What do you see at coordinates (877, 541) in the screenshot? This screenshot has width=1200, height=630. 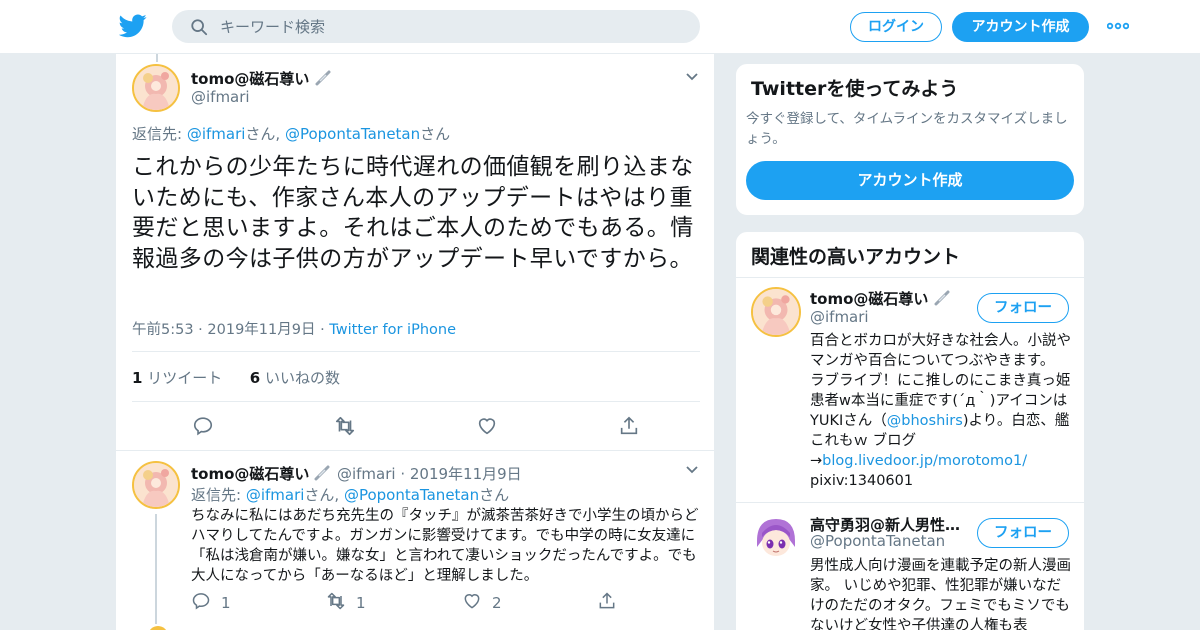 I see `account-handle: @PopontaTanetan` at bounding box center [877, 541].